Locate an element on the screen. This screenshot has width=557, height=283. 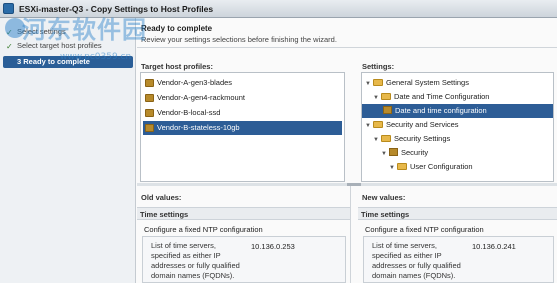
tree-node-label: Security Settings is located at coordinates (422, 138).